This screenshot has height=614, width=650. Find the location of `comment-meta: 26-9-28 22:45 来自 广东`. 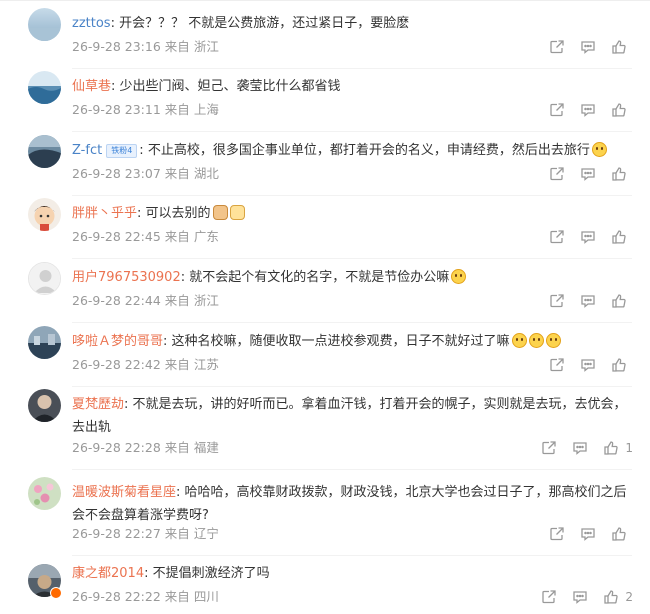

comment-meta: 26-9-28 22:45 来自 广东 is located at coordinates (145, 237).